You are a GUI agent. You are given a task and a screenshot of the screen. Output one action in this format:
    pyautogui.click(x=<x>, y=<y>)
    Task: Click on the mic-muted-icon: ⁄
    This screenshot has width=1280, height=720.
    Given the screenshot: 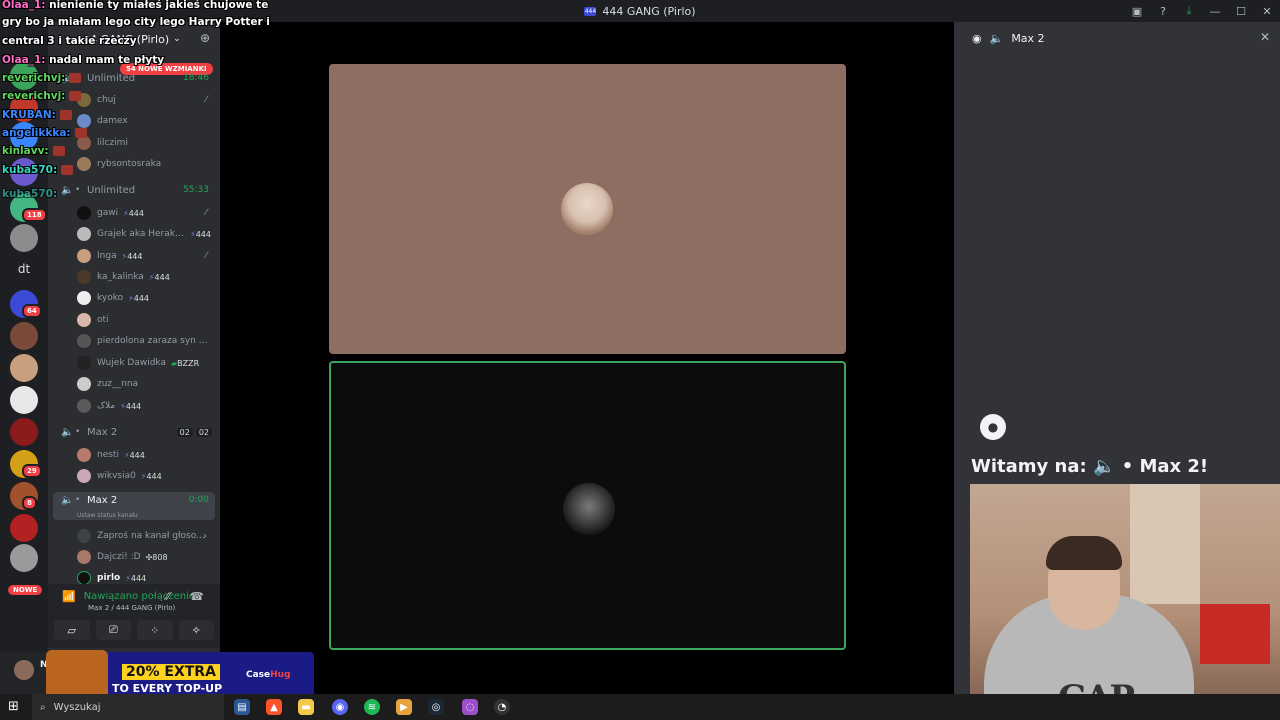 What is the action you would take?
    pyautogui.click(x=206, y=256)
    